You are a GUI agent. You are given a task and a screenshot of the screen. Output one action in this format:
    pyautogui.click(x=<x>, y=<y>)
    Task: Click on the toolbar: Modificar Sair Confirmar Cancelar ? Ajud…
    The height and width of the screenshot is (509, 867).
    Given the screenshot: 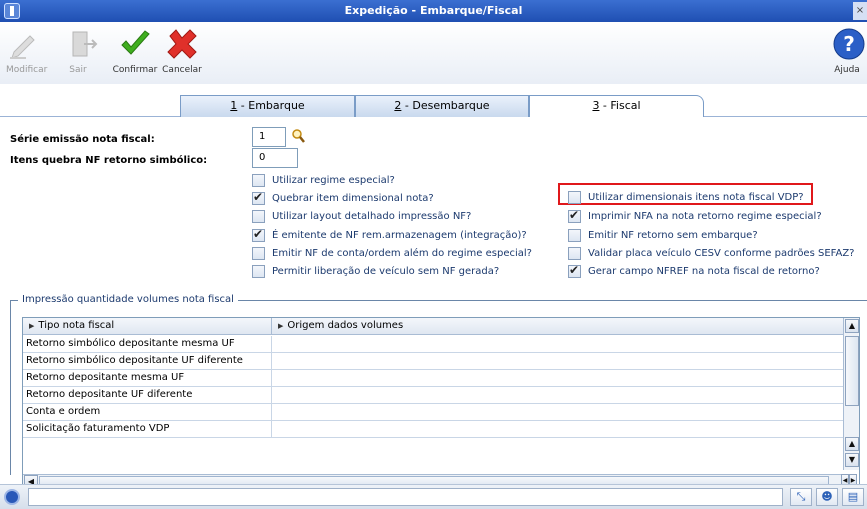 What is the action you would take?
    pyautogui.click(x=433, y=53)
    